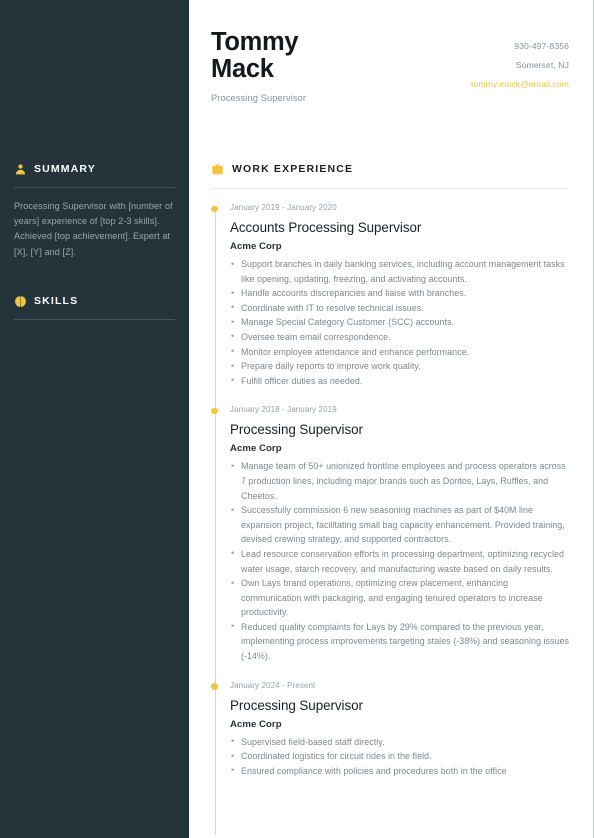 This screenshot has height=838, width=594. I want to click on experience-date: January 2024 - Present, so click(273, 685).